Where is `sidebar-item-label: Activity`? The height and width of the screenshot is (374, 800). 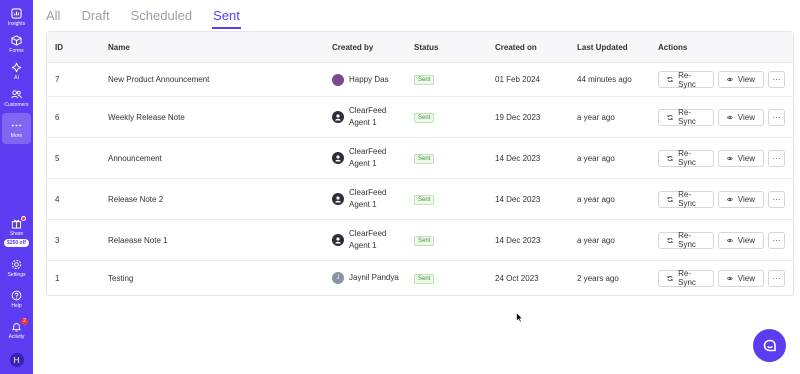 sidebar-item-label: Activity is located at coordinates (16, 337).